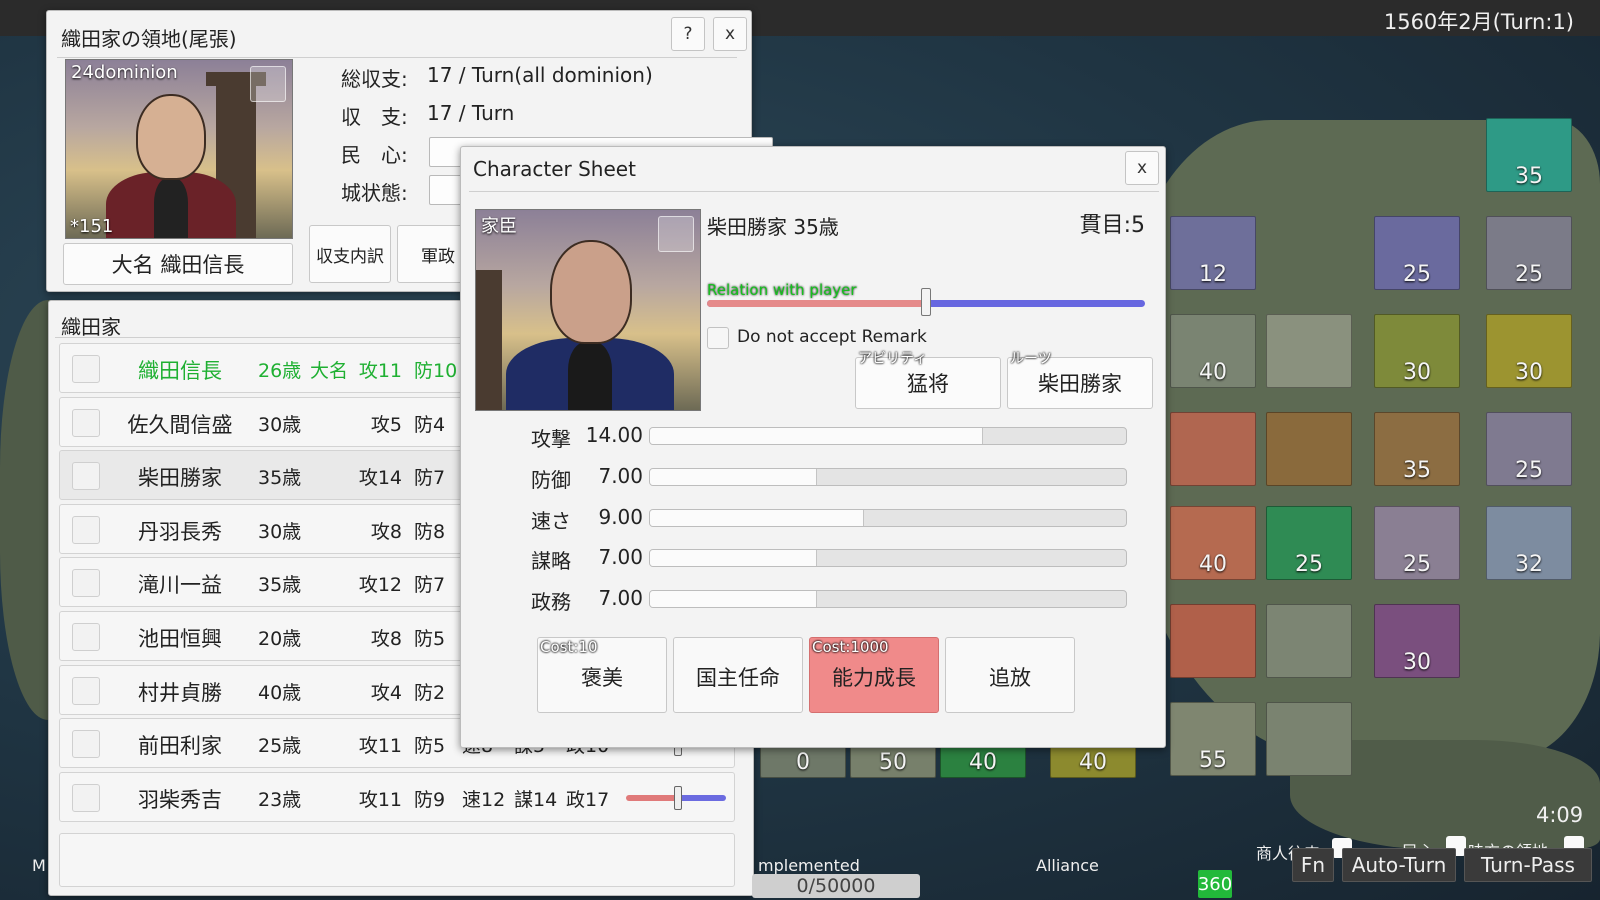 The image size is (1600, 900). I want to click on relation-slider-knob, so click(926, 302).